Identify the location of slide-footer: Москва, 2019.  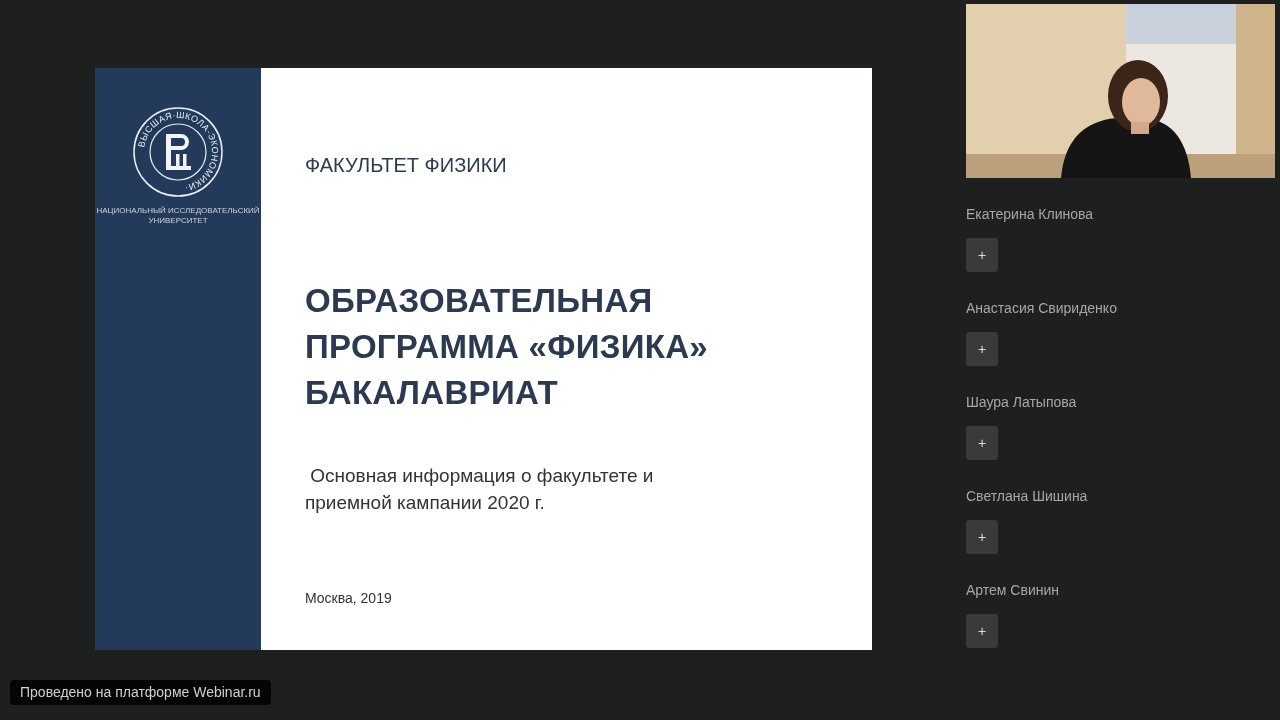
(588, 598).